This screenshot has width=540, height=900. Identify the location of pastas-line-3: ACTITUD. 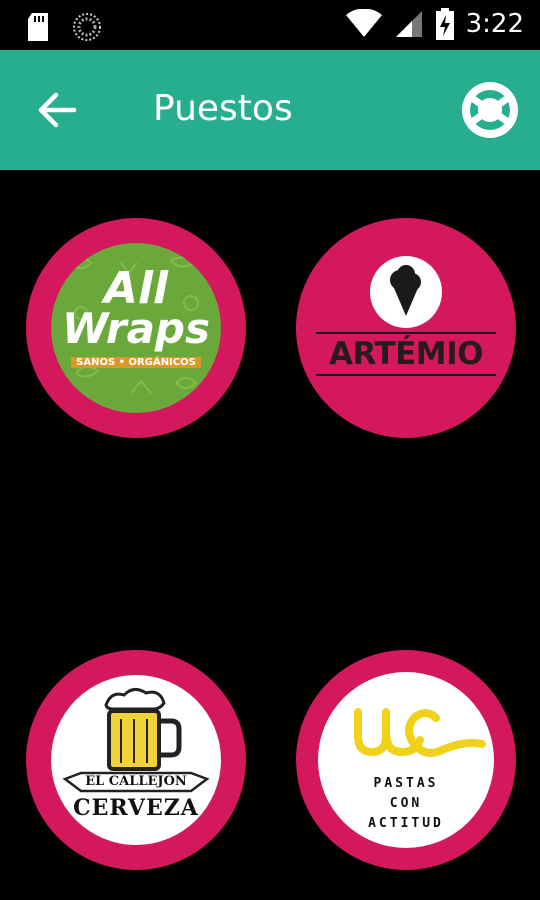
(406, 823).